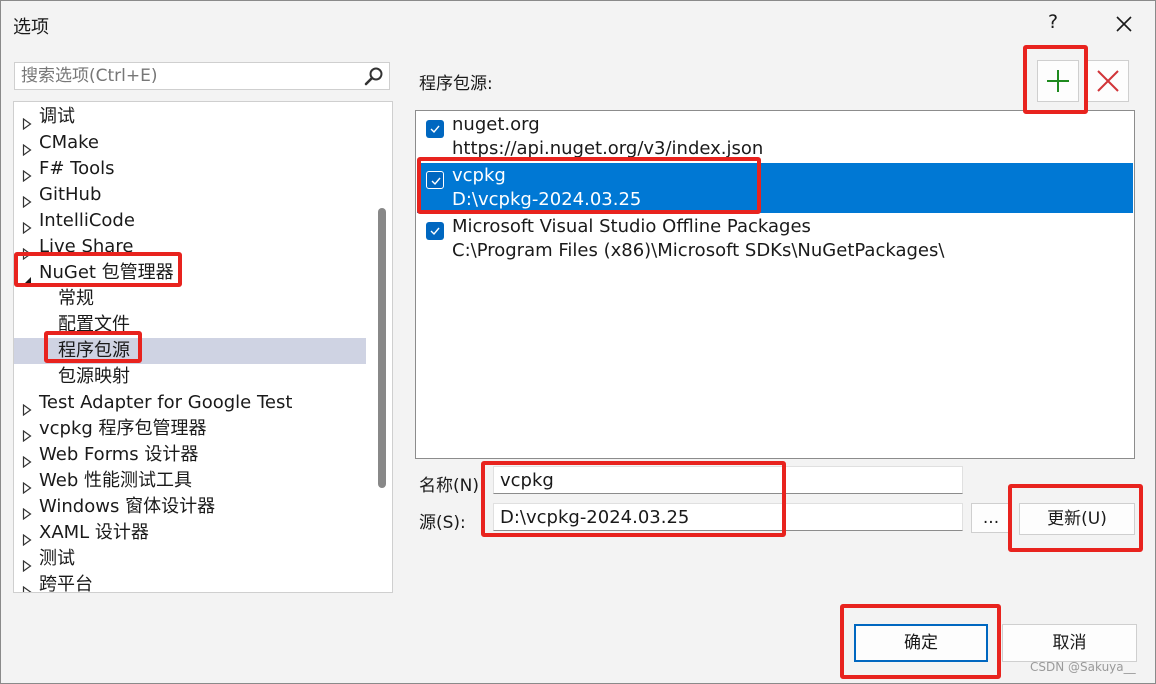  What do you see at coordinates (190, 247) in the screenshot?
I see `tree-item-live-share: Live Share` at bounding box center [190, 247].